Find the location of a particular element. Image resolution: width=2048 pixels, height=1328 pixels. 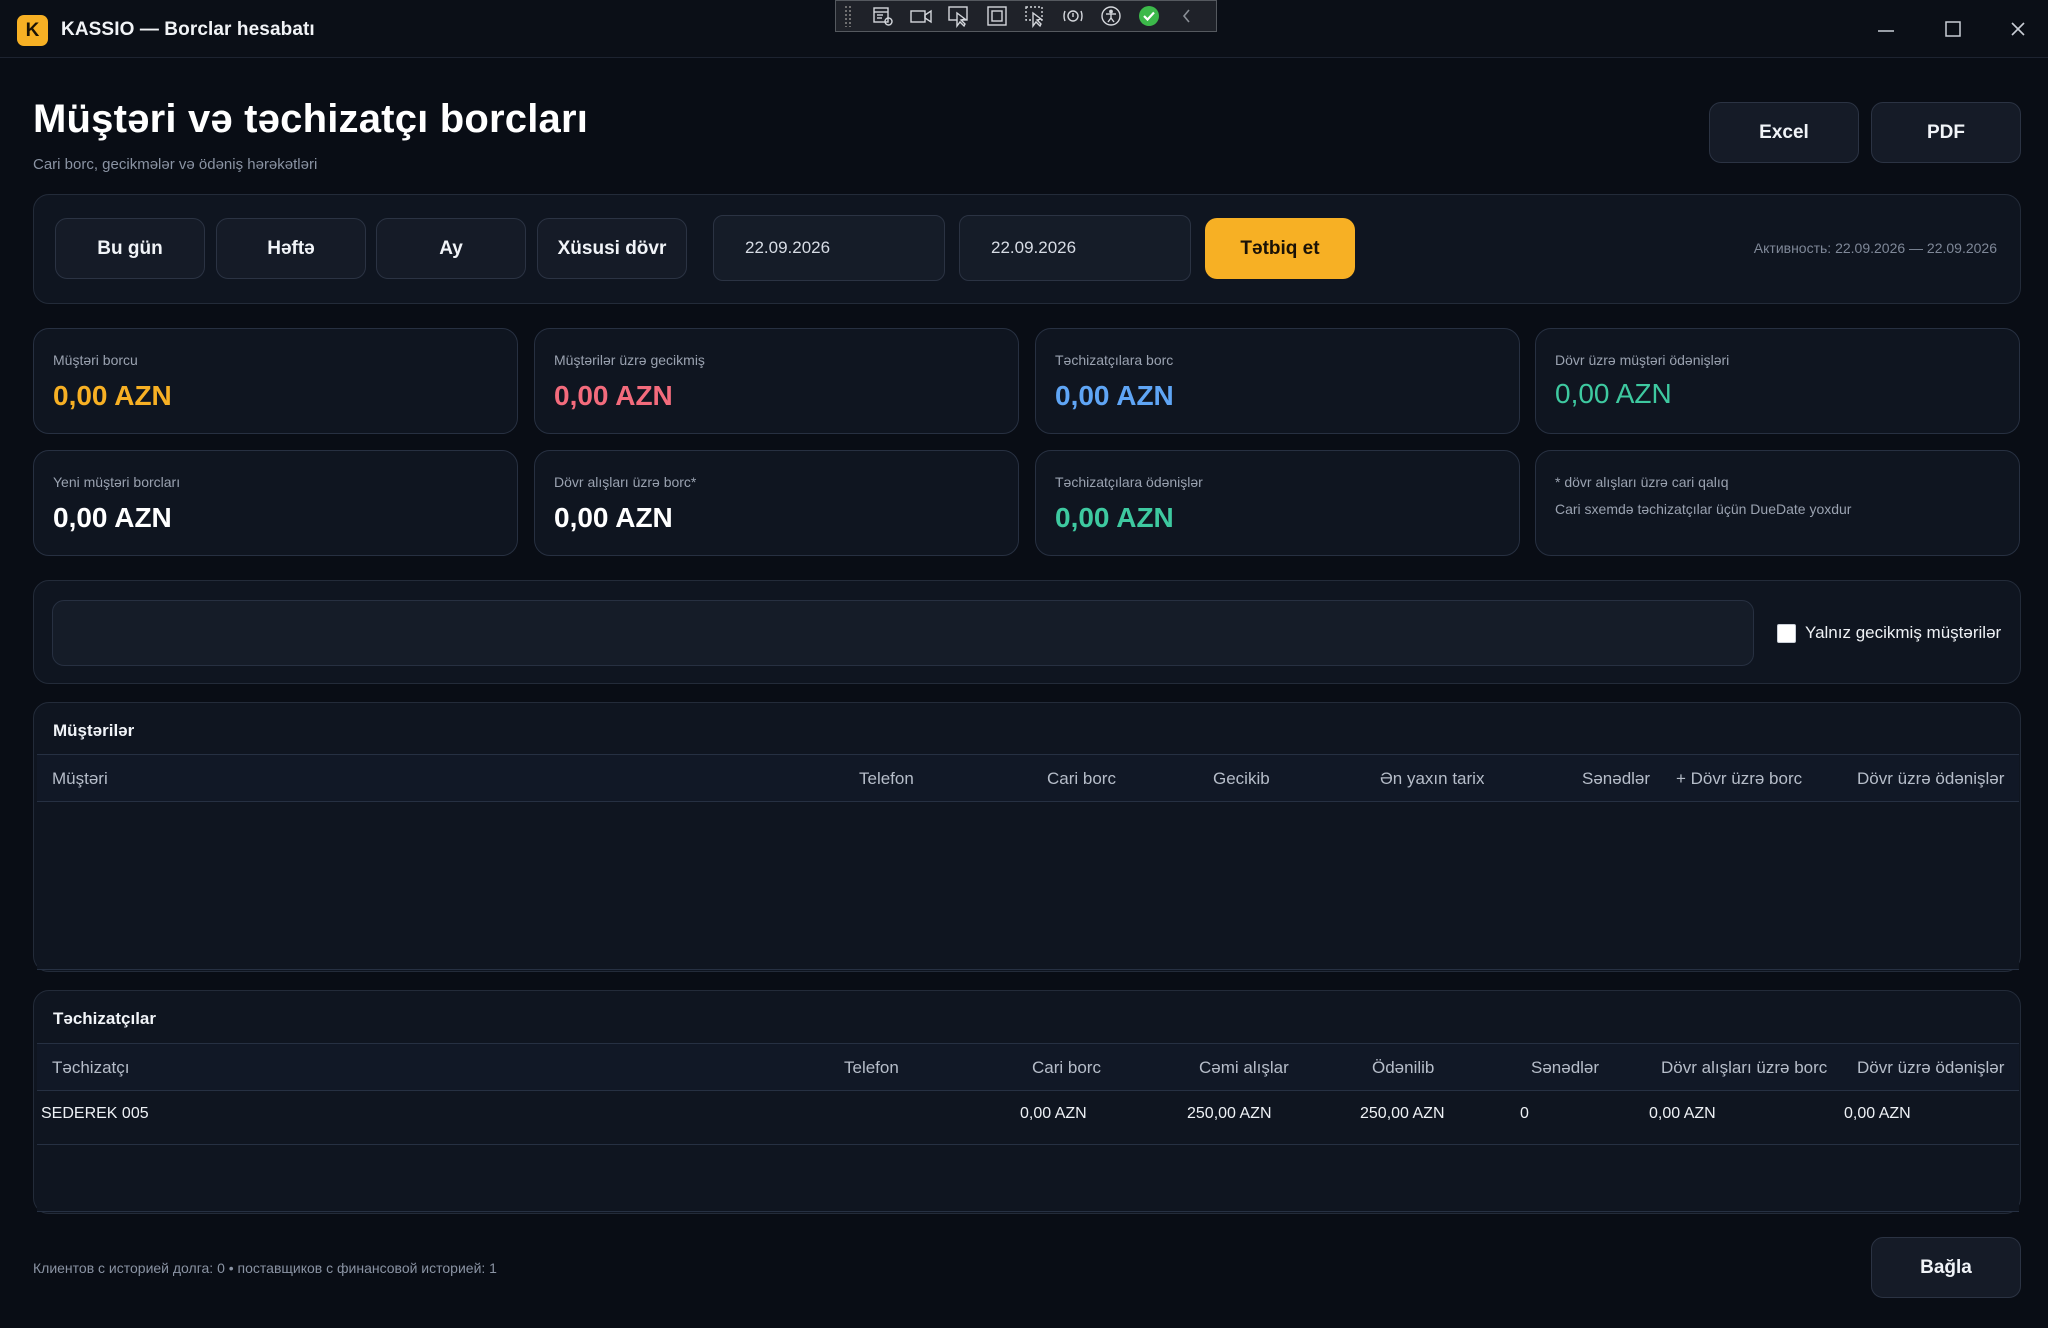

excel-export-button: Excel is located at coordinates (1784, 132).